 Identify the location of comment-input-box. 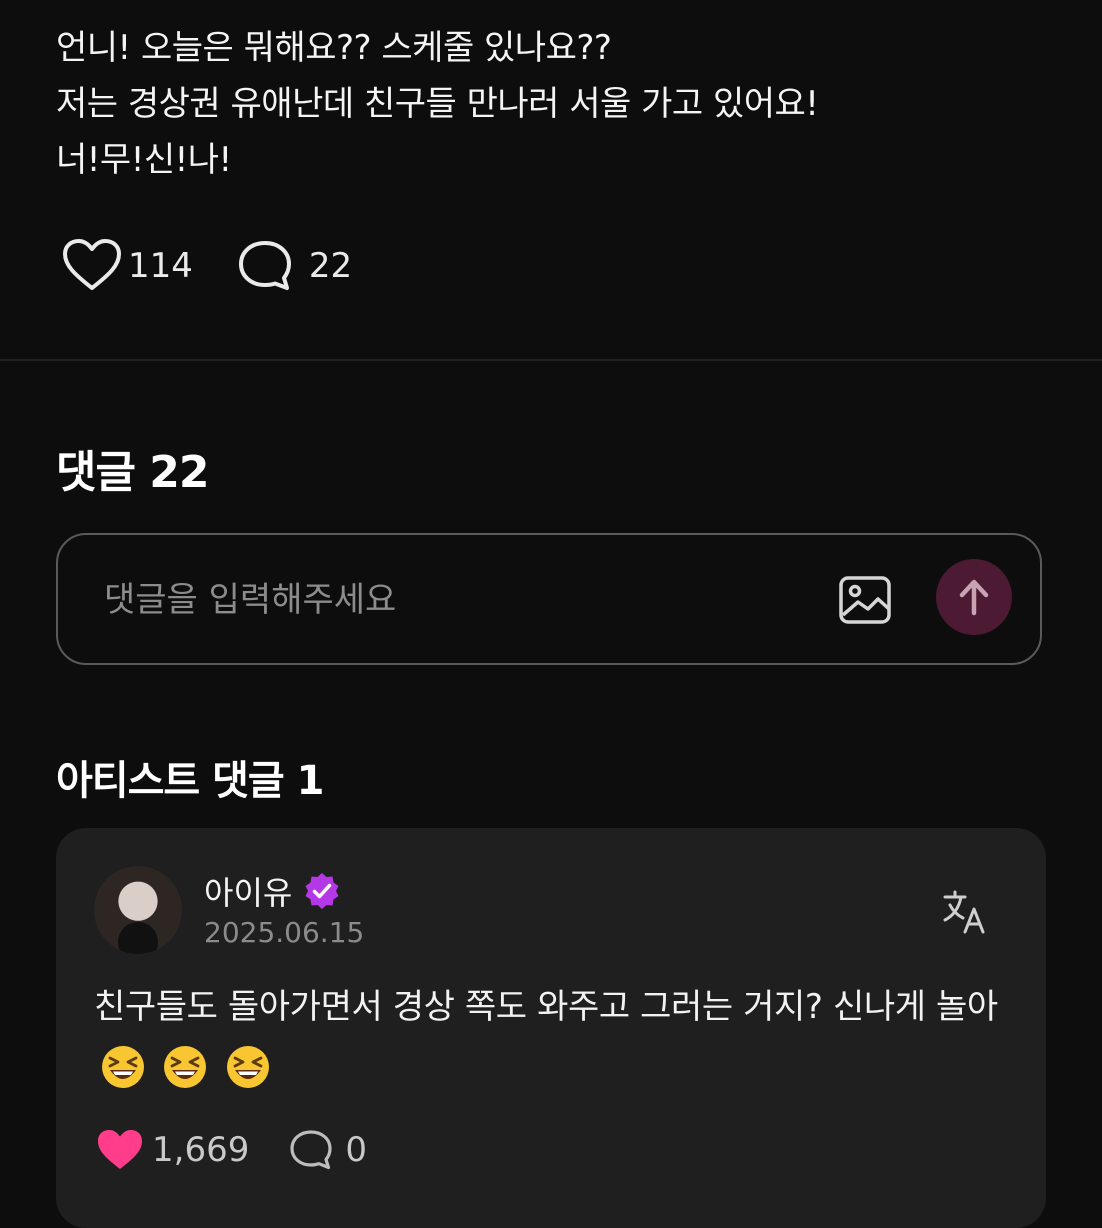
(549, 599).